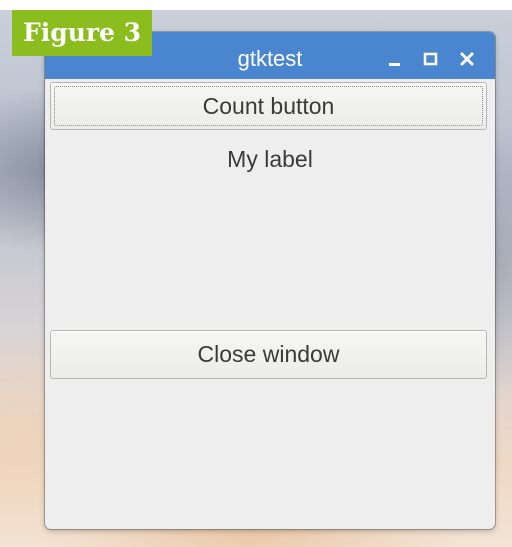 Image resolution: width=512 pixels, height=547 pixels. What do you see at coordinates (467, 59) in the screenshot?
I see `close-icon` at bounding box center [467, 59].